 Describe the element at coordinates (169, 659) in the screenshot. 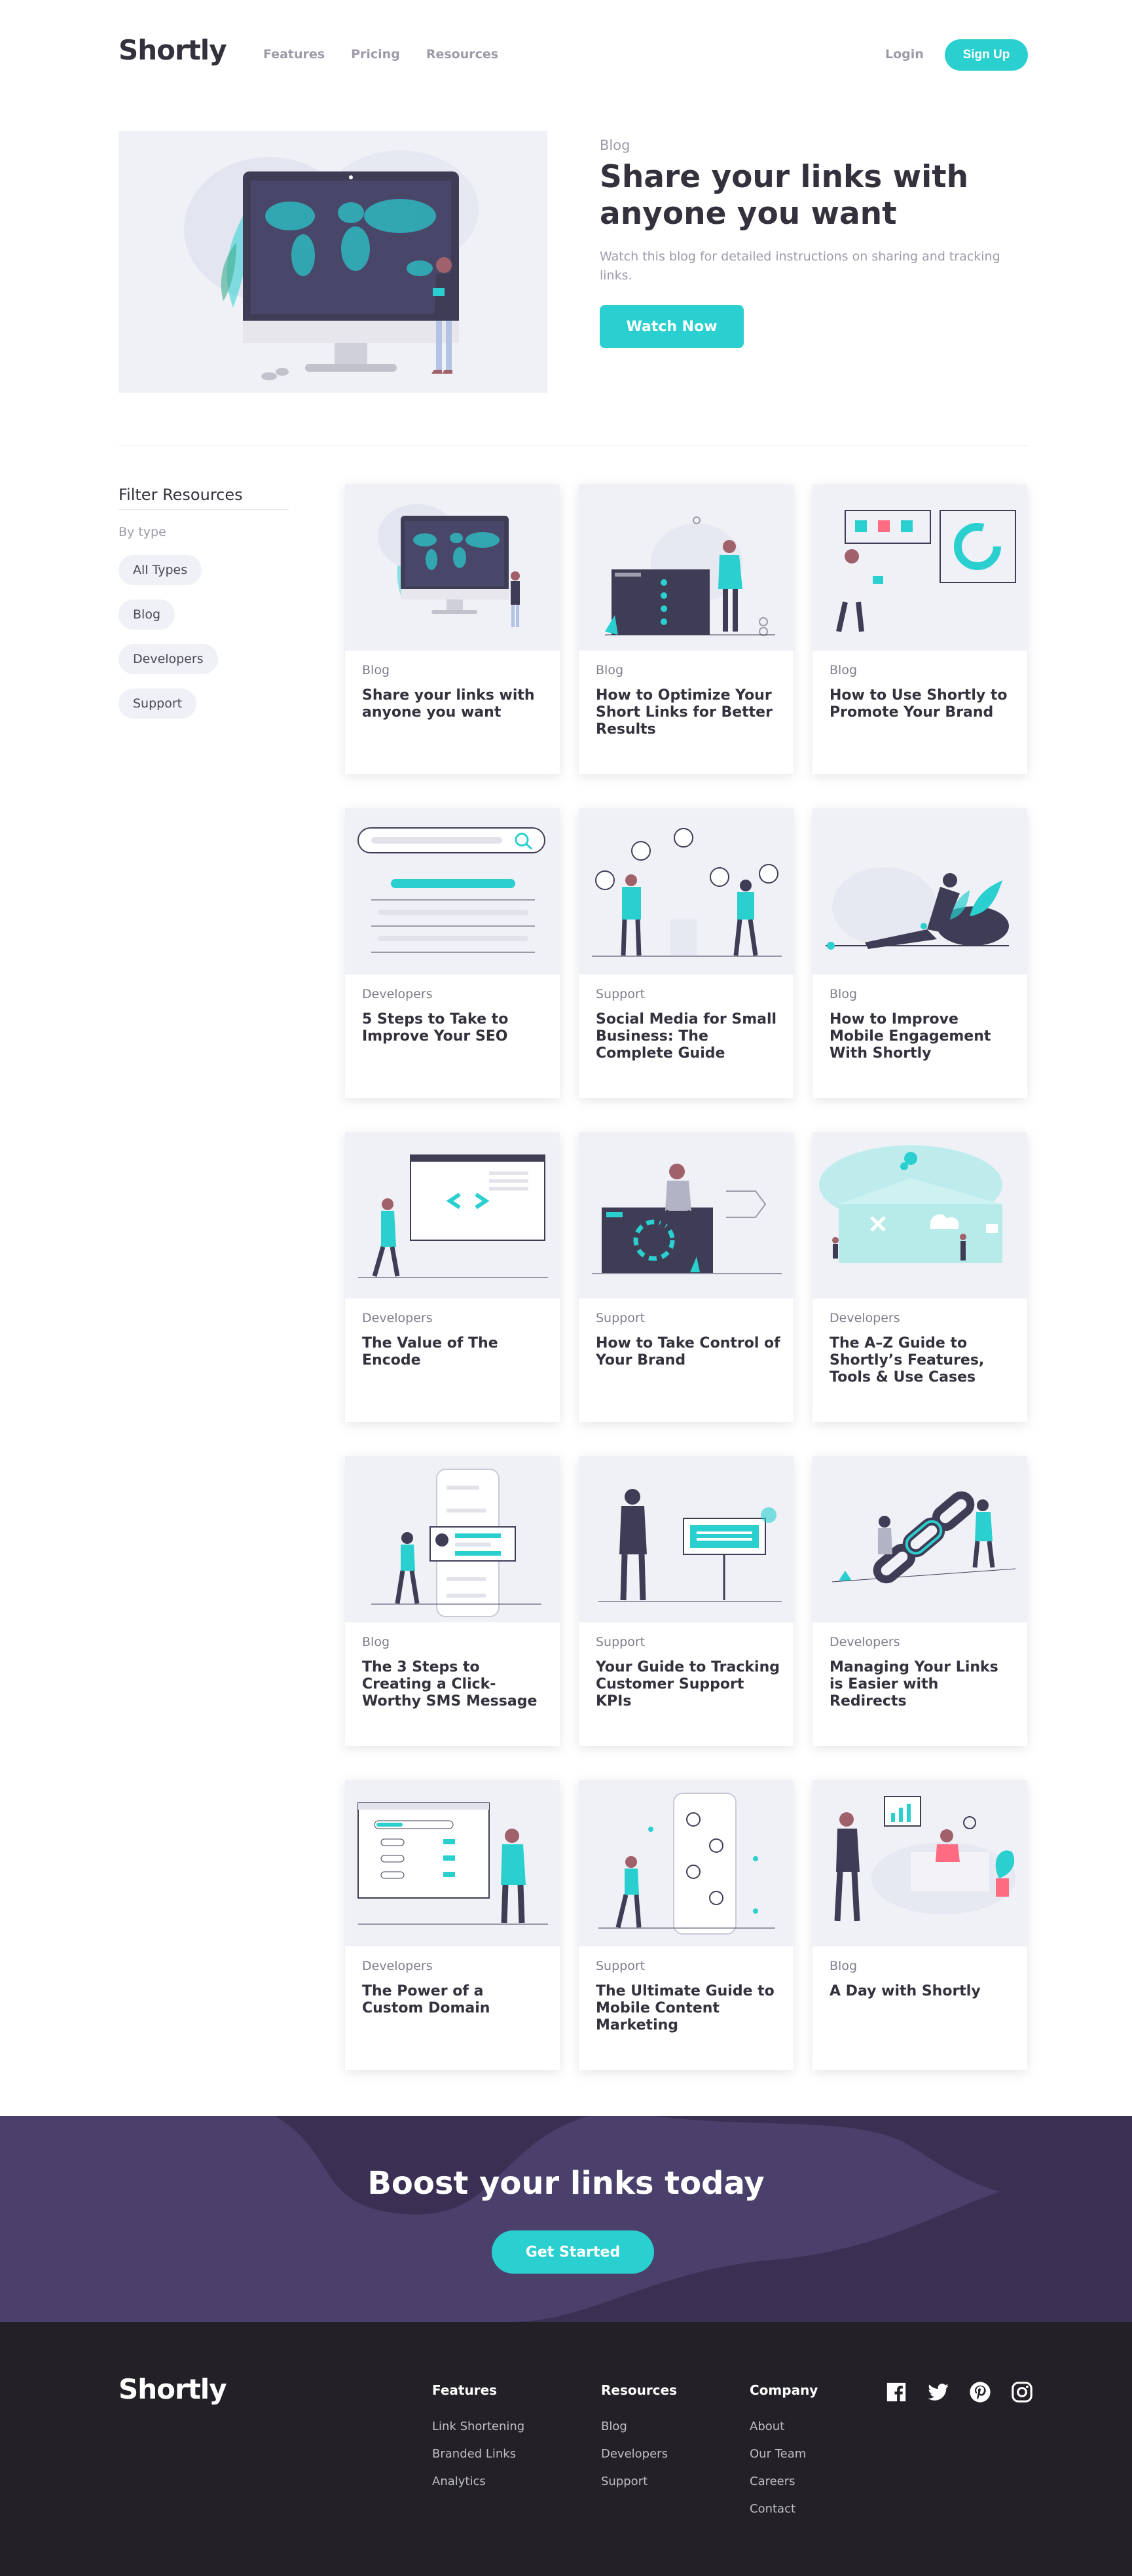

I see `chip-developers: Developers` at that location.